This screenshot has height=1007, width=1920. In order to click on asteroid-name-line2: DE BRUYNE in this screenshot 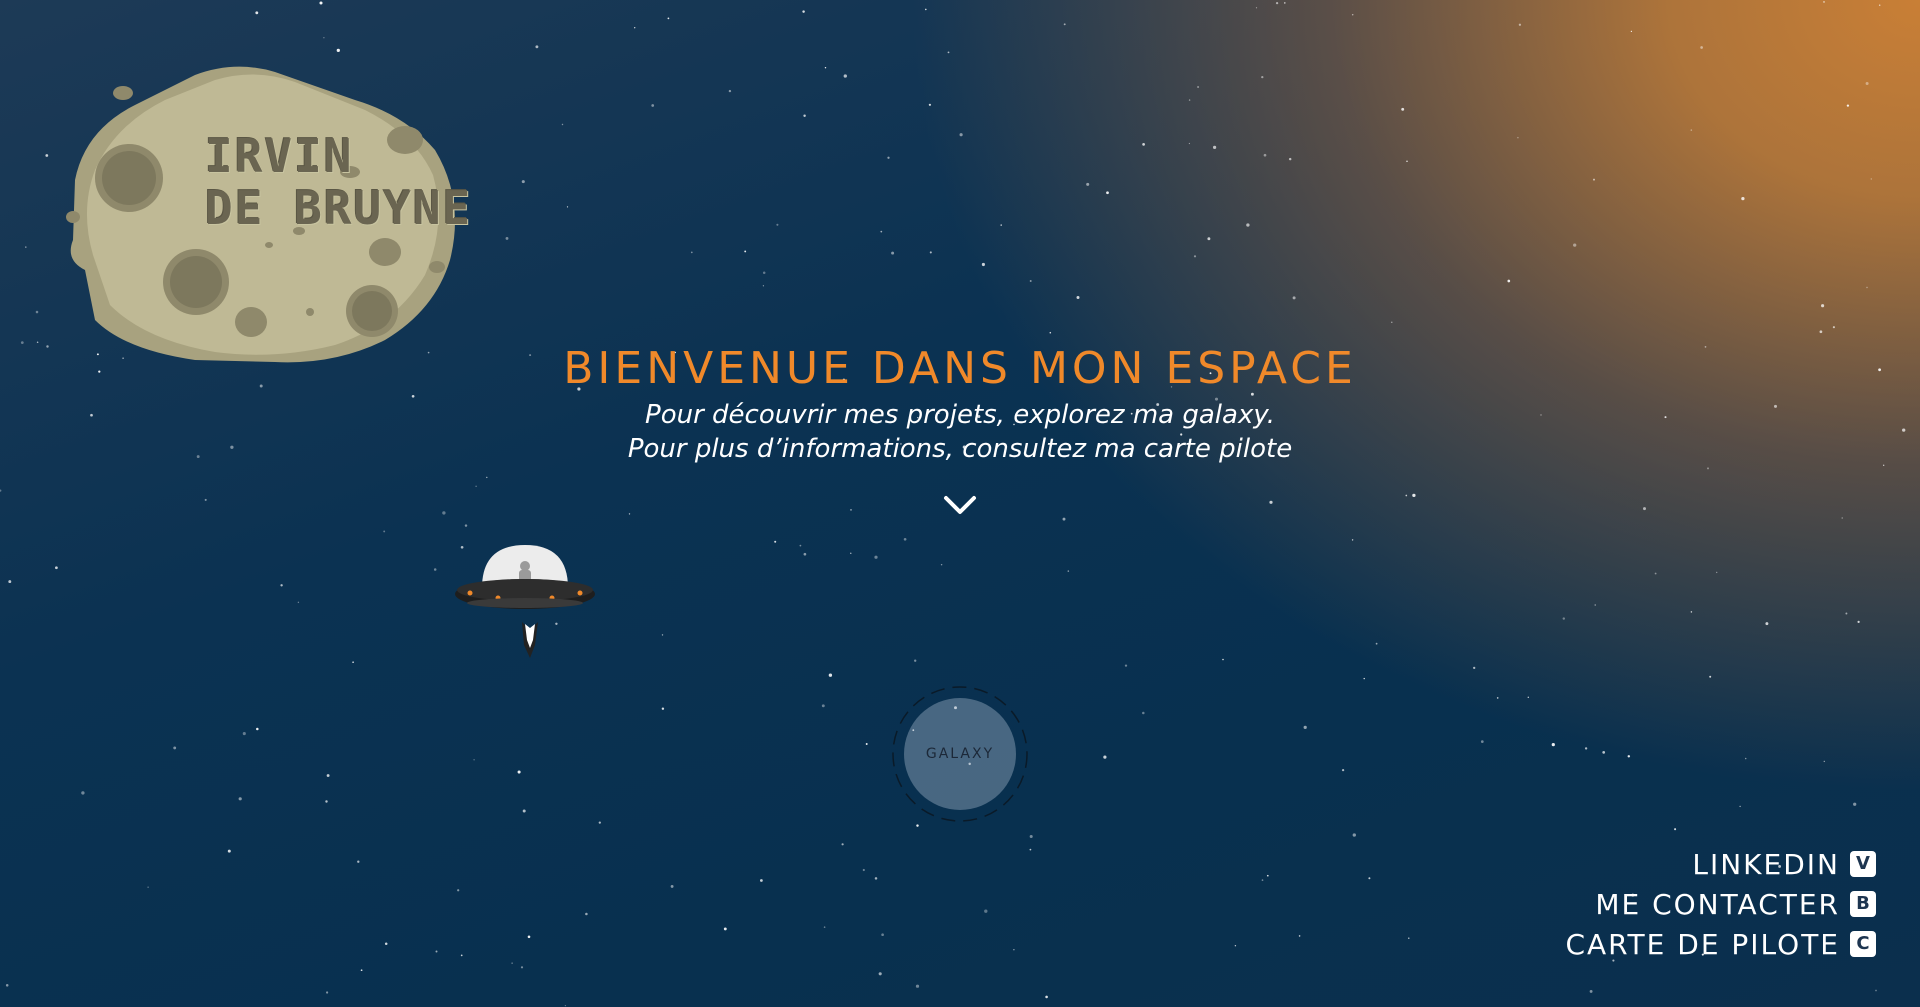, I will do `click(339, 208)`.